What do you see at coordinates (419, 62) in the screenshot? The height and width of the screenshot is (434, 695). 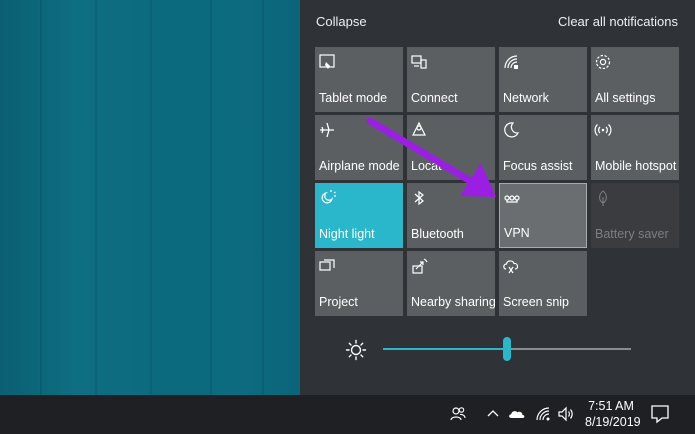 I see `connect-icon` at bounding box center [419, 62].